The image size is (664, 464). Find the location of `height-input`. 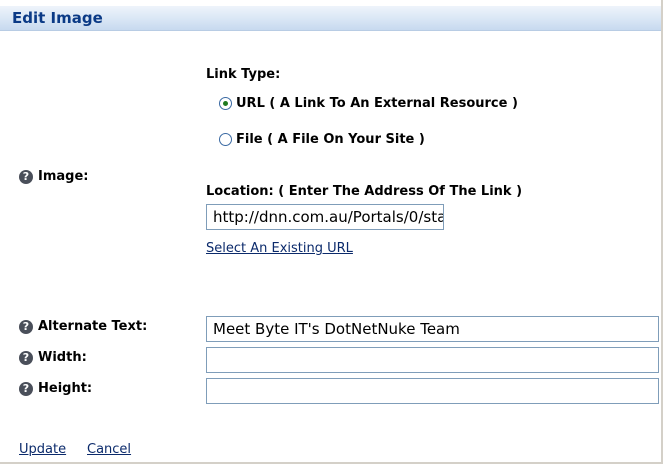

height-input is located at coordinates (432, 391).